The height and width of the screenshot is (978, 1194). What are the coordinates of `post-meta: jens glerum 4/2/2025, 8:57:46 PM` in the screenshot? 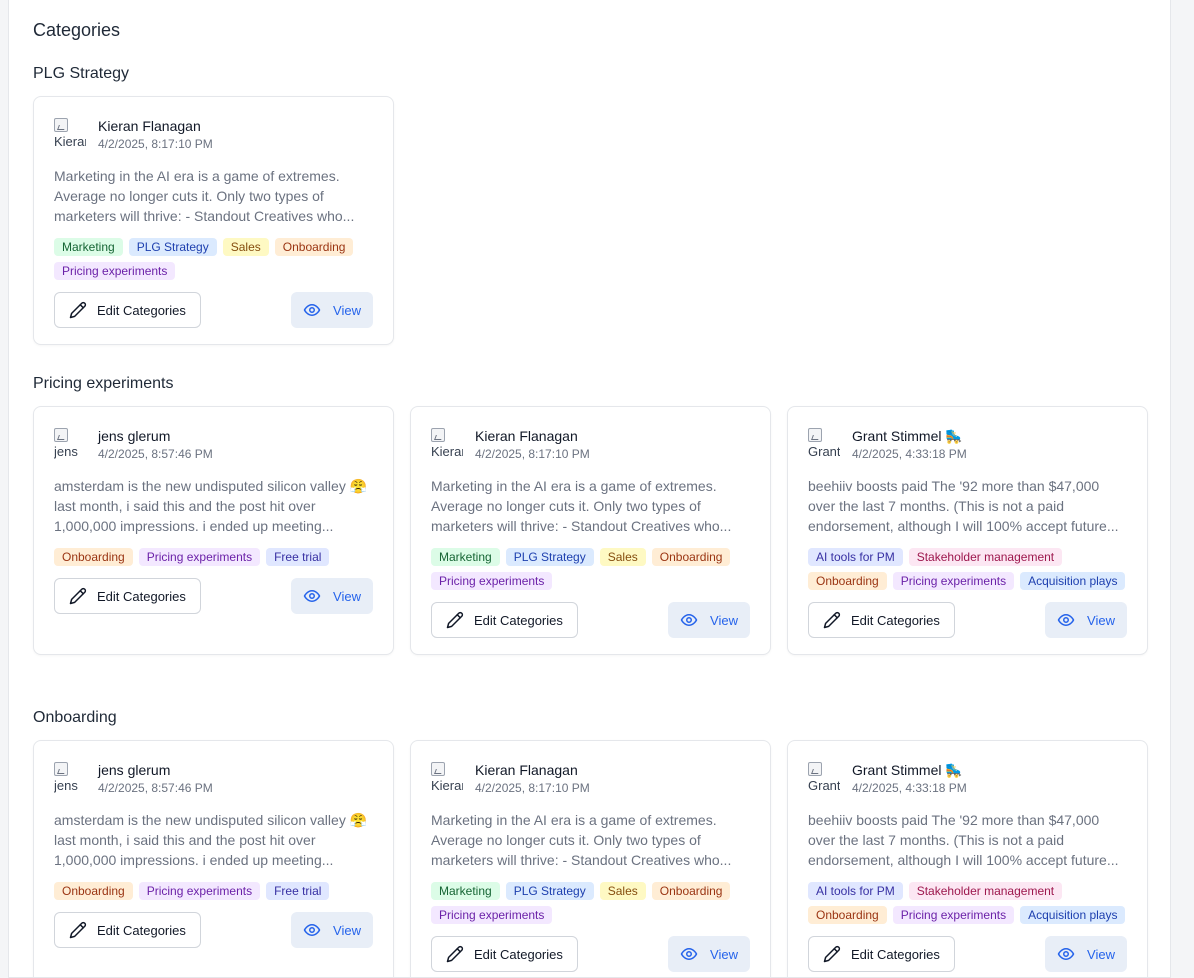 It's located at (155, 444).